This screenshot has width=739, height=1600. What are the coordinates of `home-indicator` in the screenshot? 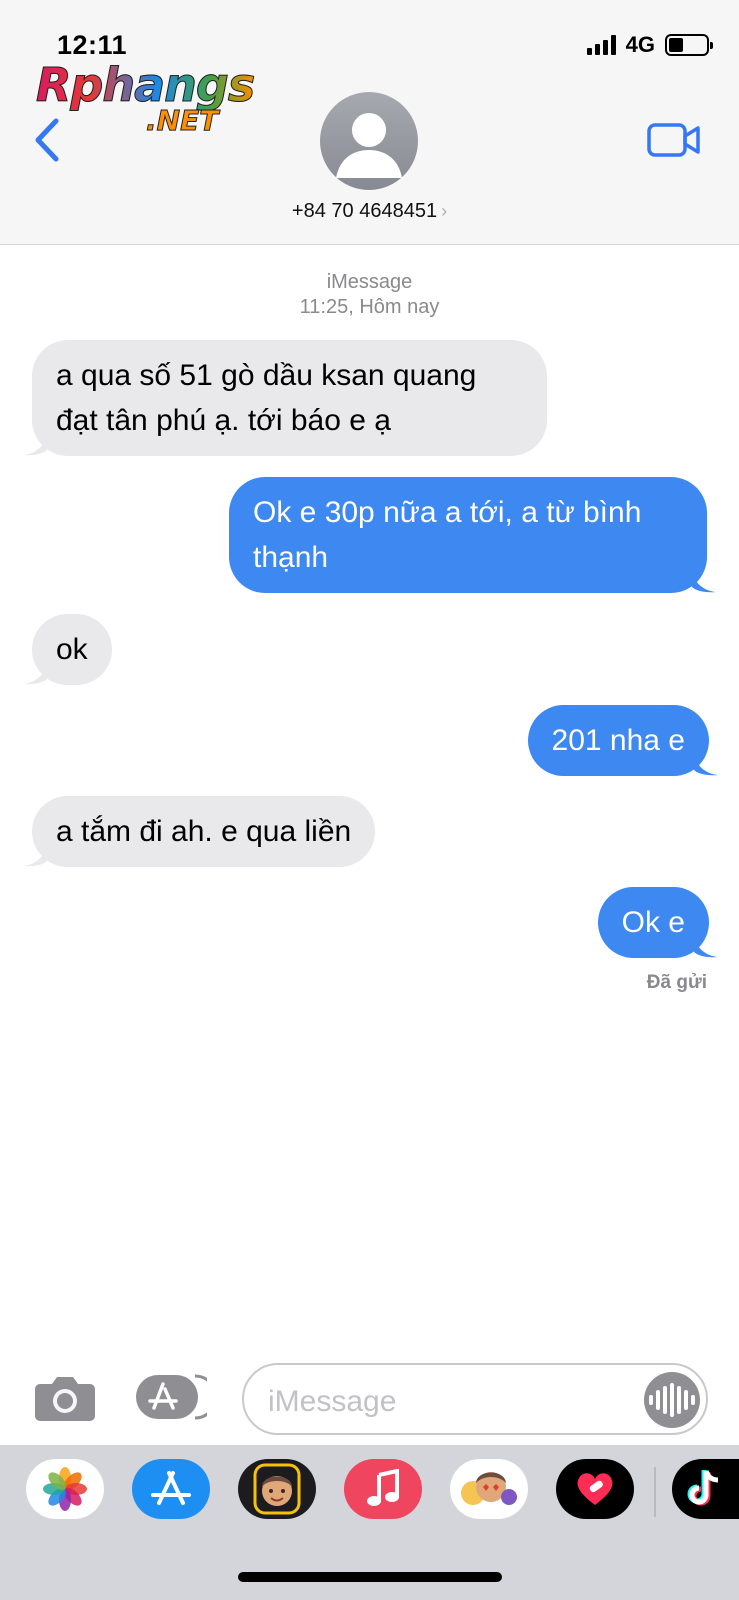 It's located at (370, 1577).